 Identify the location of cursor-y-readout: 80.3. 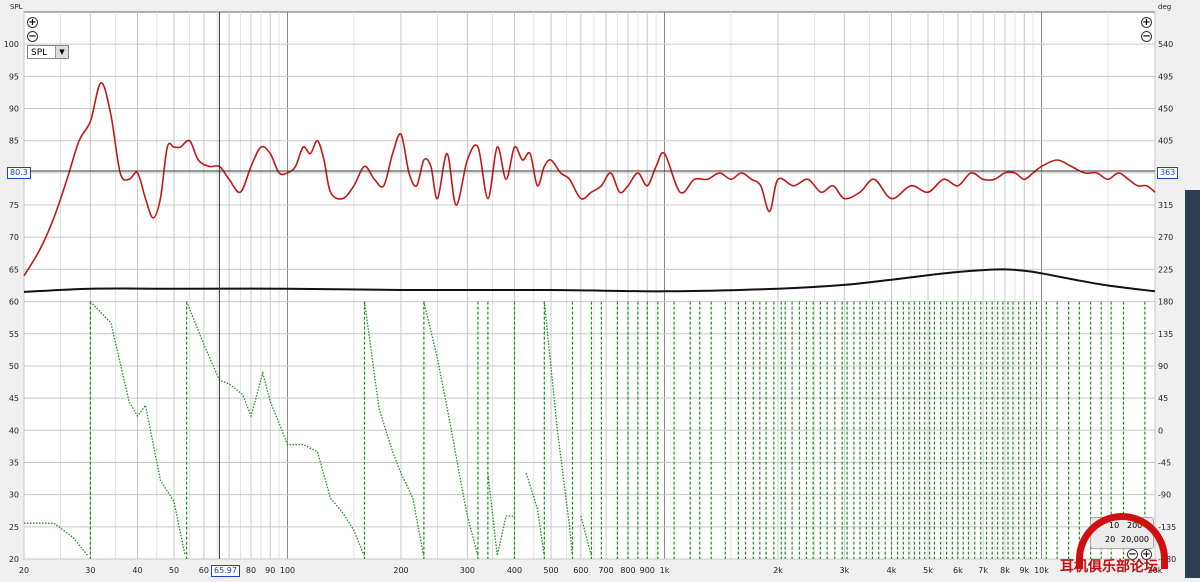
(19, 173).